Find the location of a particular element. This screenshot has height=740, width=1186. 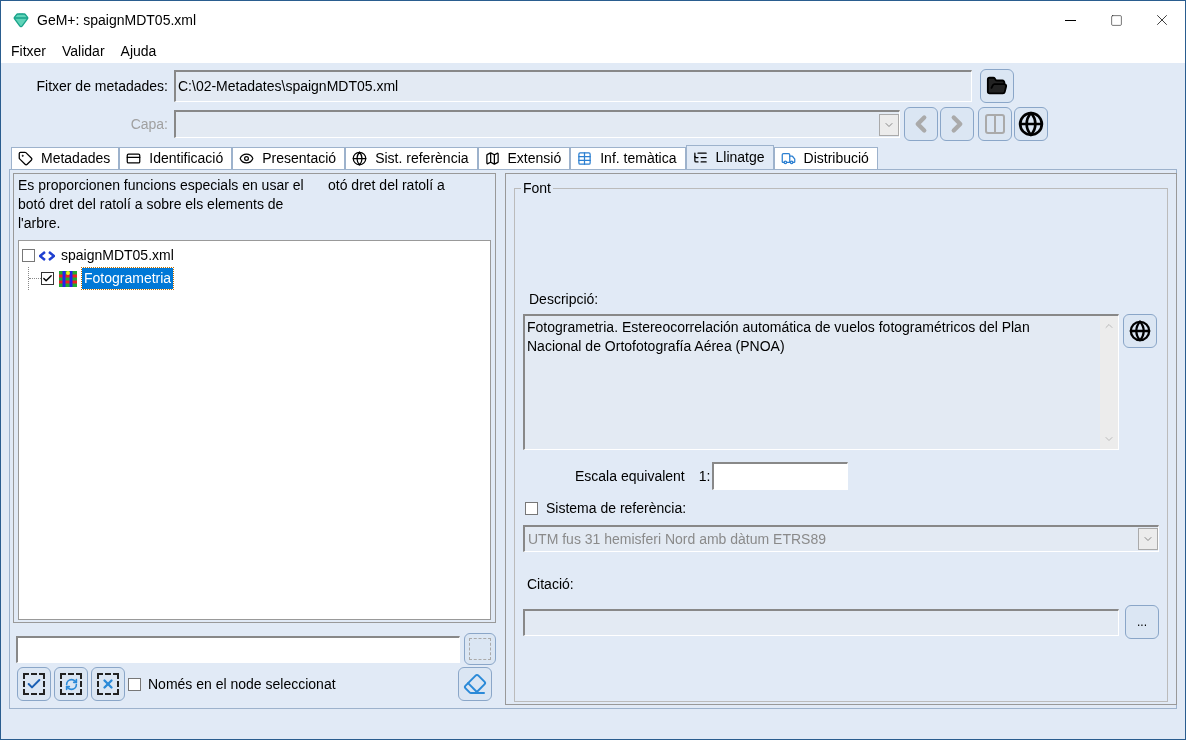

field-label: Citació: is located at coordinates (551, 584).